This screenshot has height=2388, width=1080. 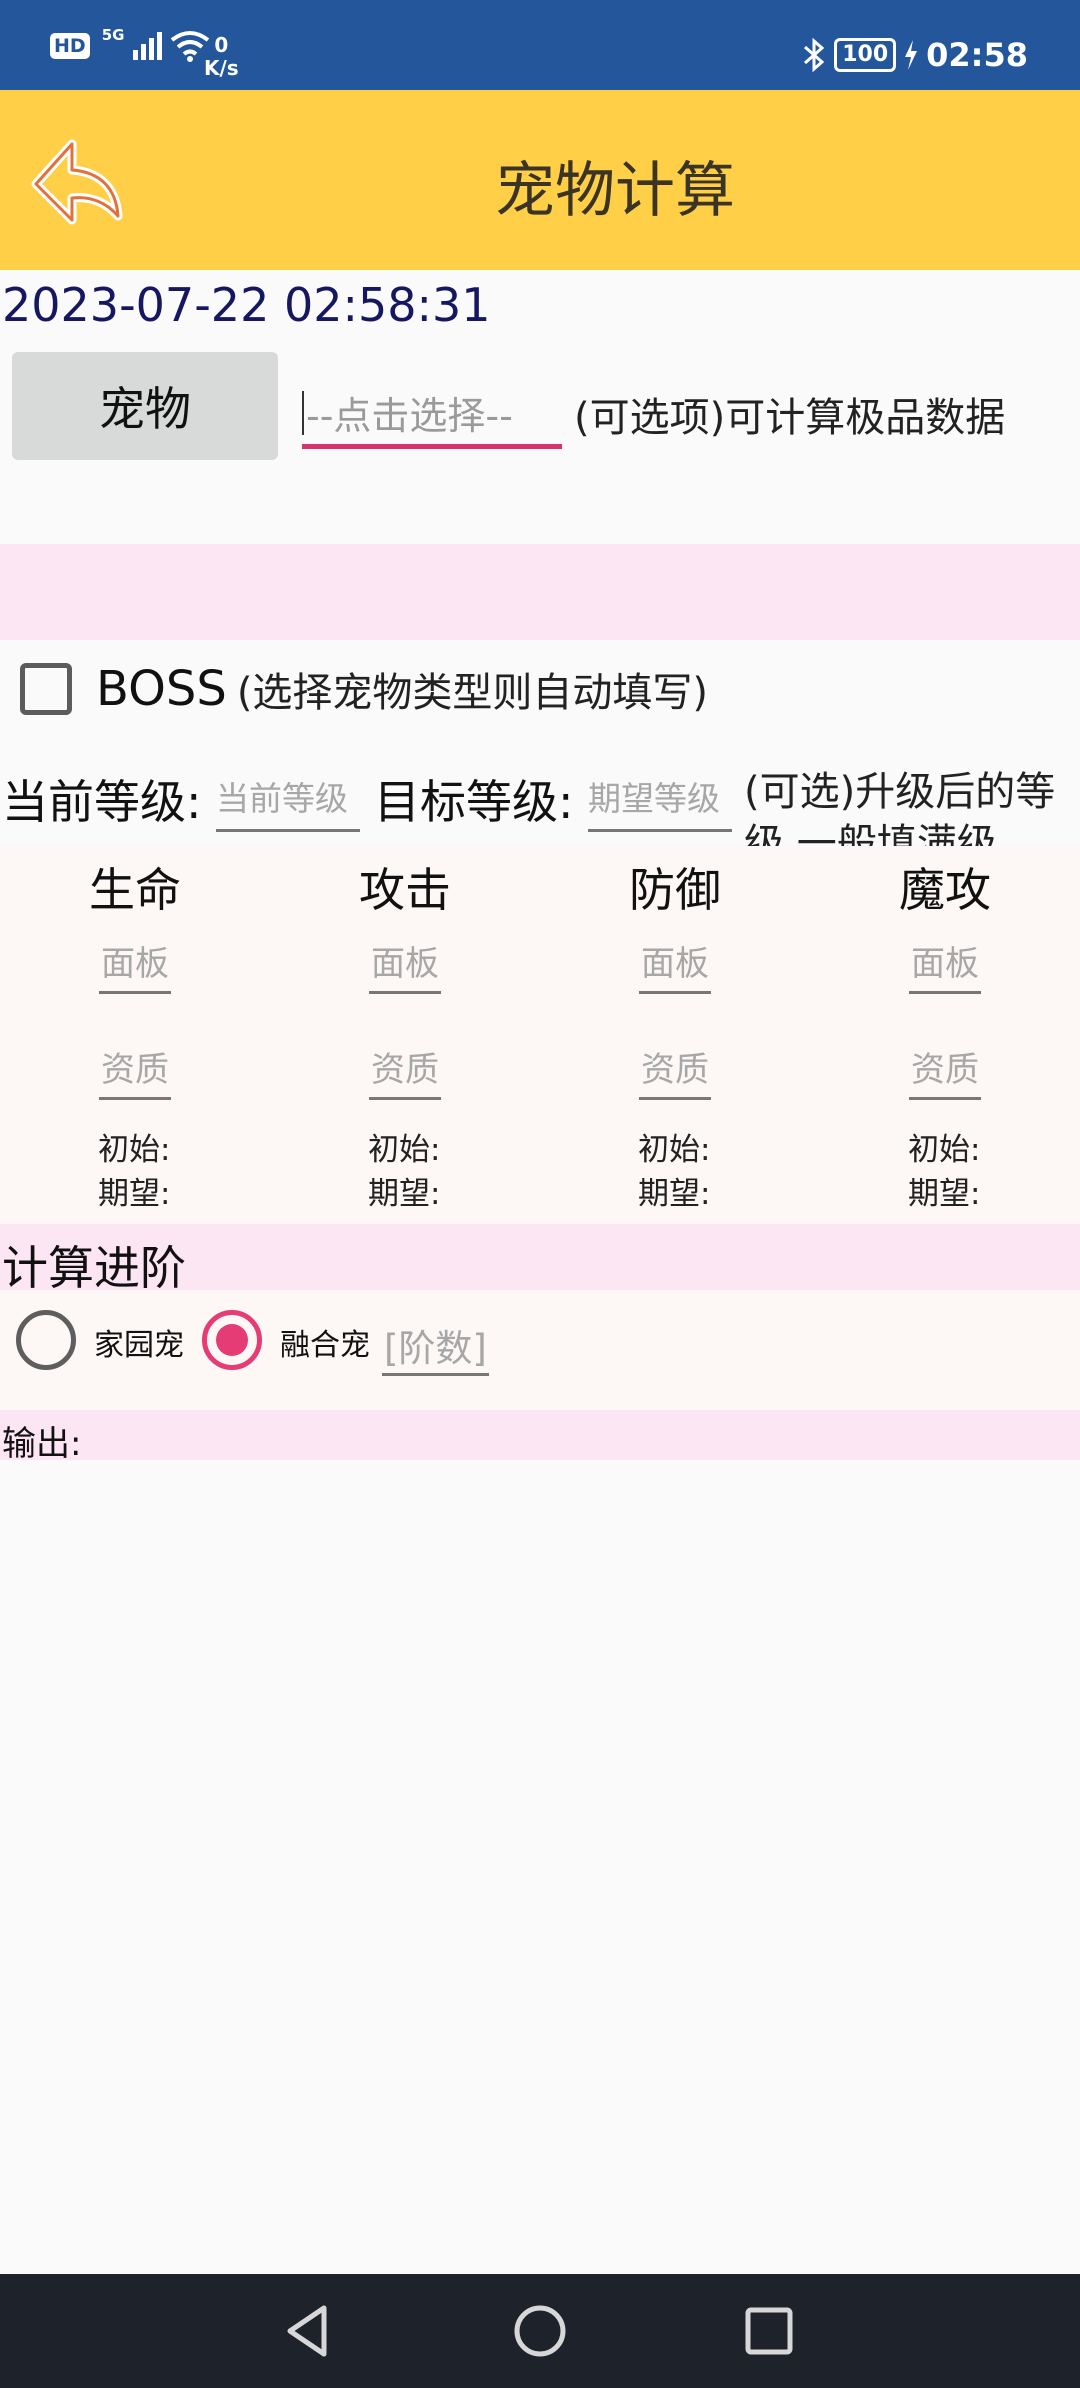 What do you see at coordinates (675, 1031) in the screenshot?
I see `stat-column-defense: 防御 面板 资质 初始: 期望:` at bounding box center [675, 1031].